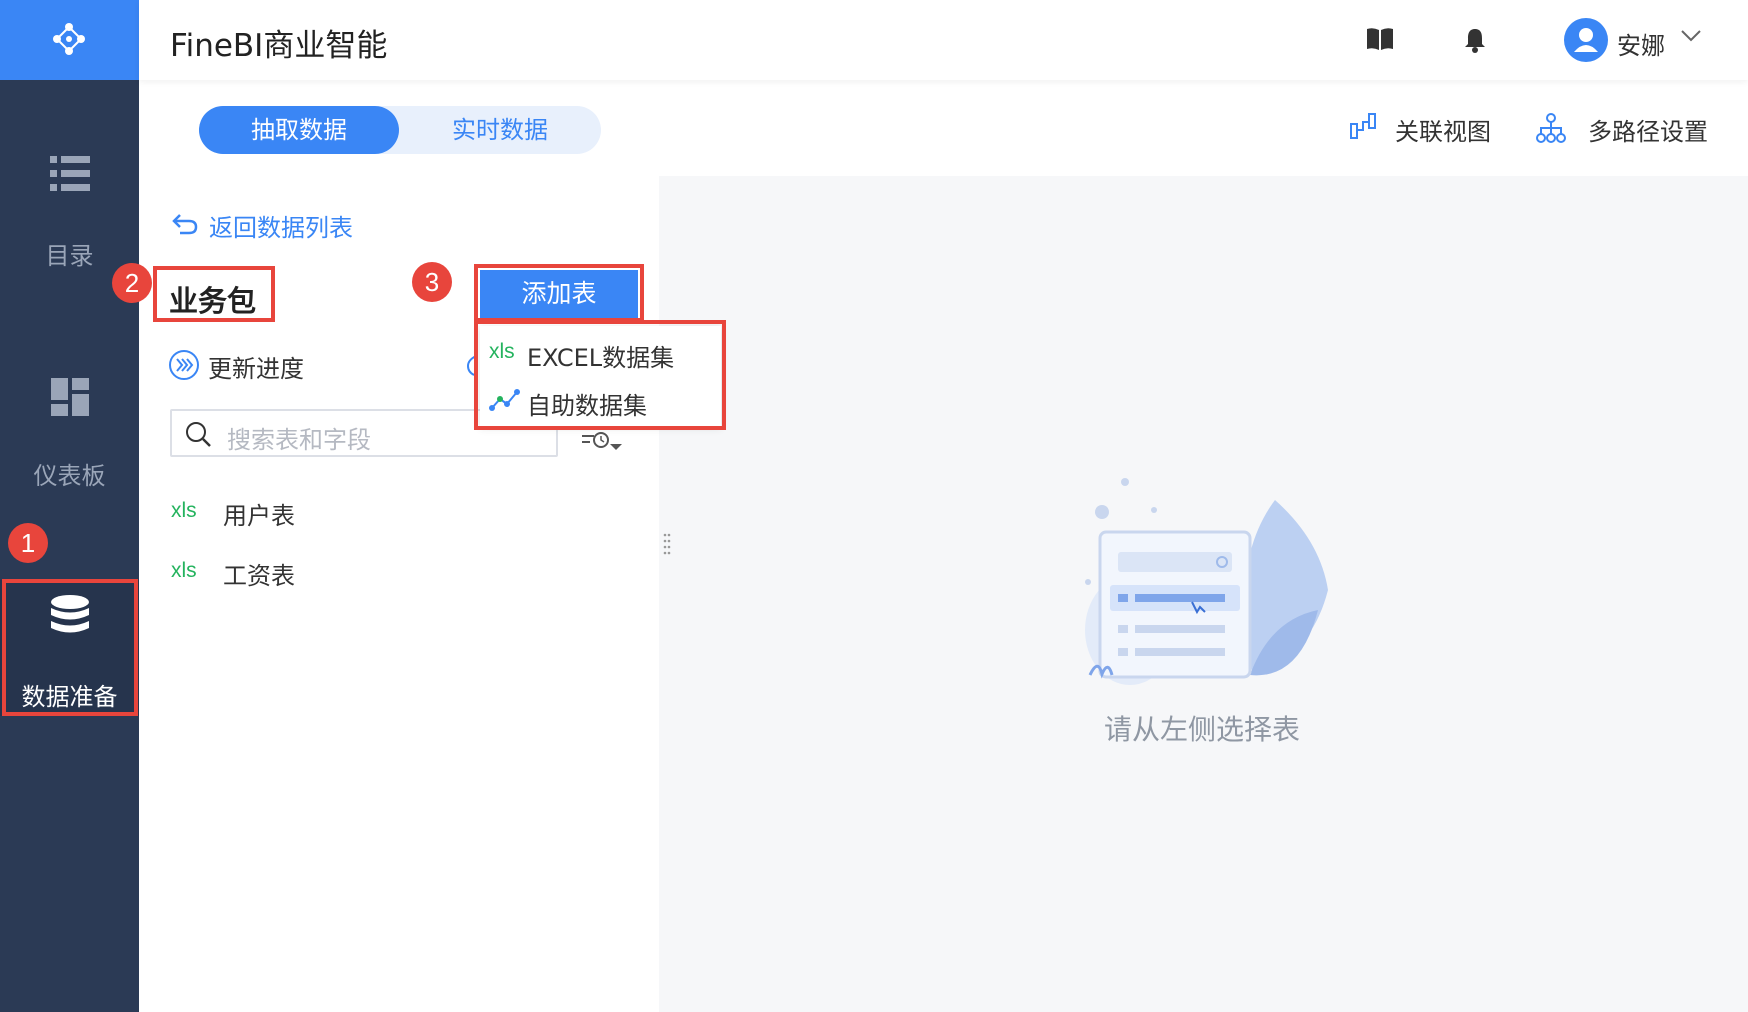 This screenshot has width=1748, height=1012. Describe the element at coordinates (259, 576) in the screenshot. I see `table-name: 工资表` at that location.